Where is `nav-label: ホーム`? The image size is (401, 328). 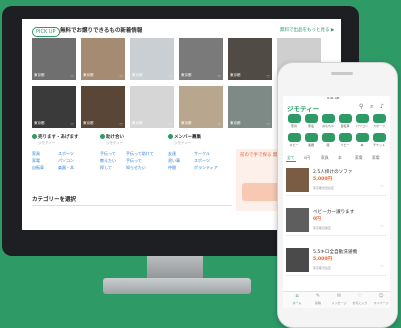
nav-label: ホーム is located at coordinates (297, 303).